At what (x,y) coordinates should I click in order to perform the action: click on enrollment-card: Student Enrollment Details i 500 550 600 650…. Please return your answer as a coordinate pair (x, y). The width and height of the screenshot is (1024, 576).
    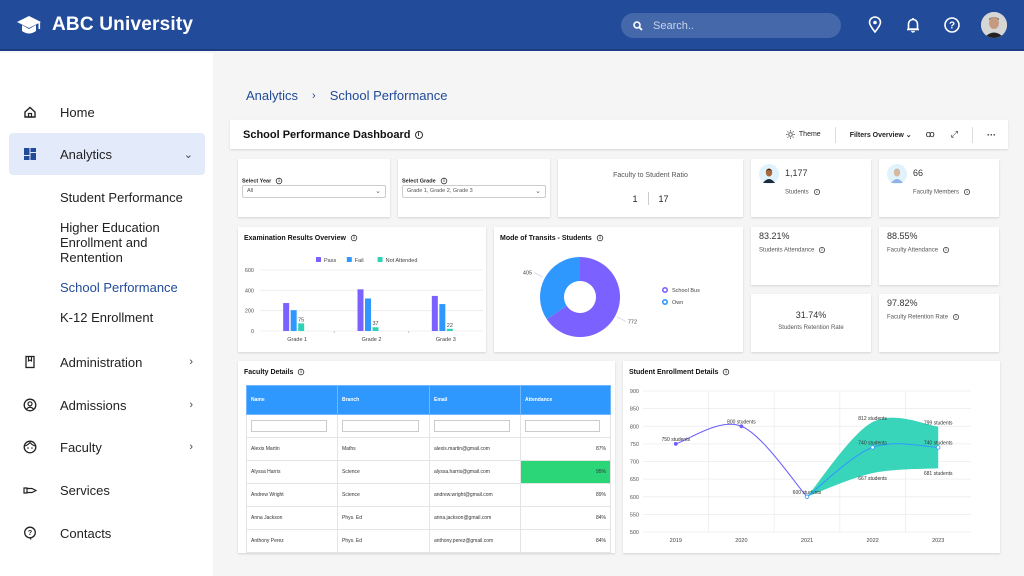
    Looking at the image, I should click on (811, 457).